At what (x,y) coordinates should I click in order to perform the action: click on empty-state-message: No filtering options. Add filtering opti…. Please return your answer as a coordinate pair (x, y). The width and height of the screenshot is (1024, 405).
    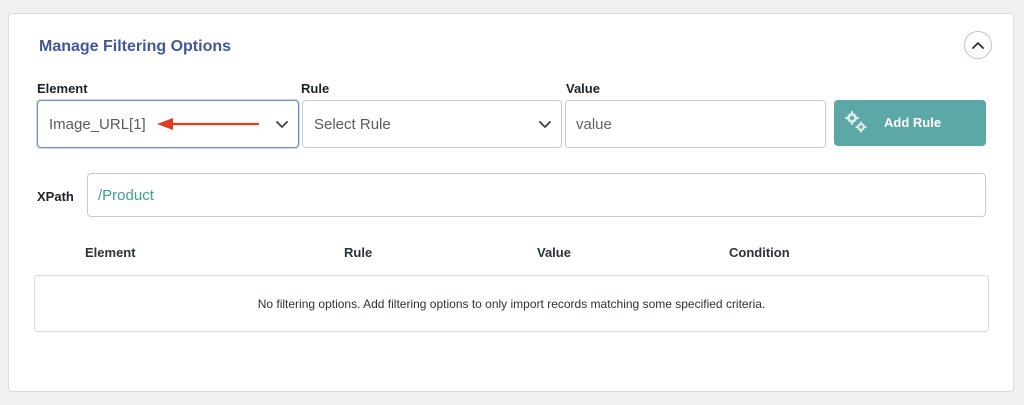
    Looking at the image, I should click on (511, 303).